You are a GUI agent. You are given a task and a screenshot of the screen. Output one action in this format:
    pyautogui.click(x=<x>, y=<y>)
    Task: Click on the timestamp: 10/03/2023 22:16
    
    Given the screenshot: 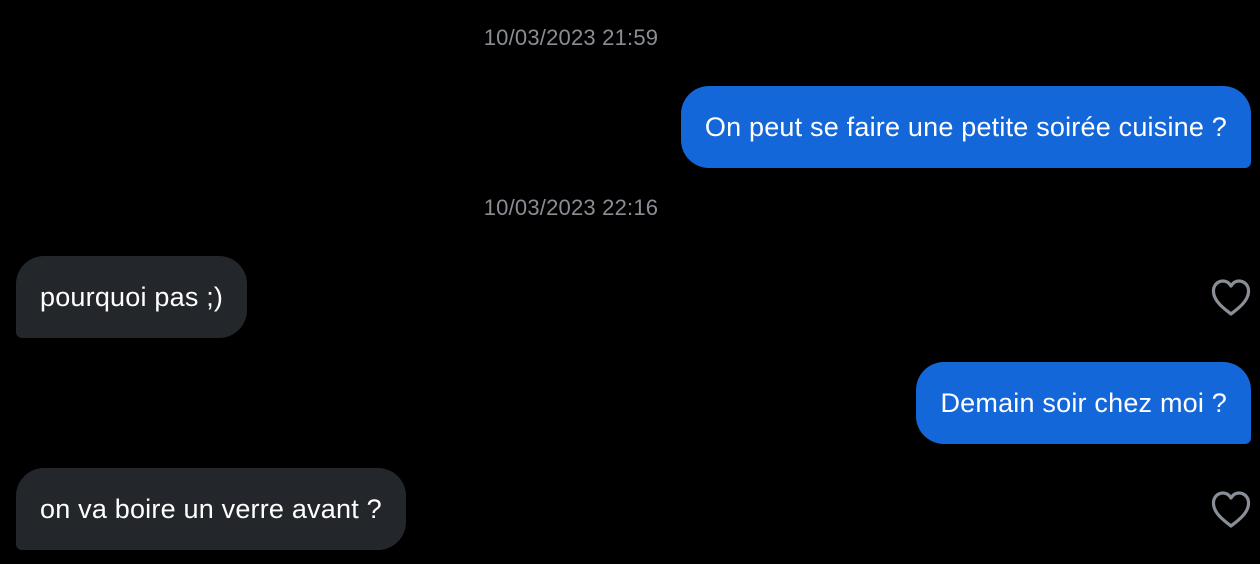 What is the action you would take?
    pyautogui.click(x=571, y=207)
    